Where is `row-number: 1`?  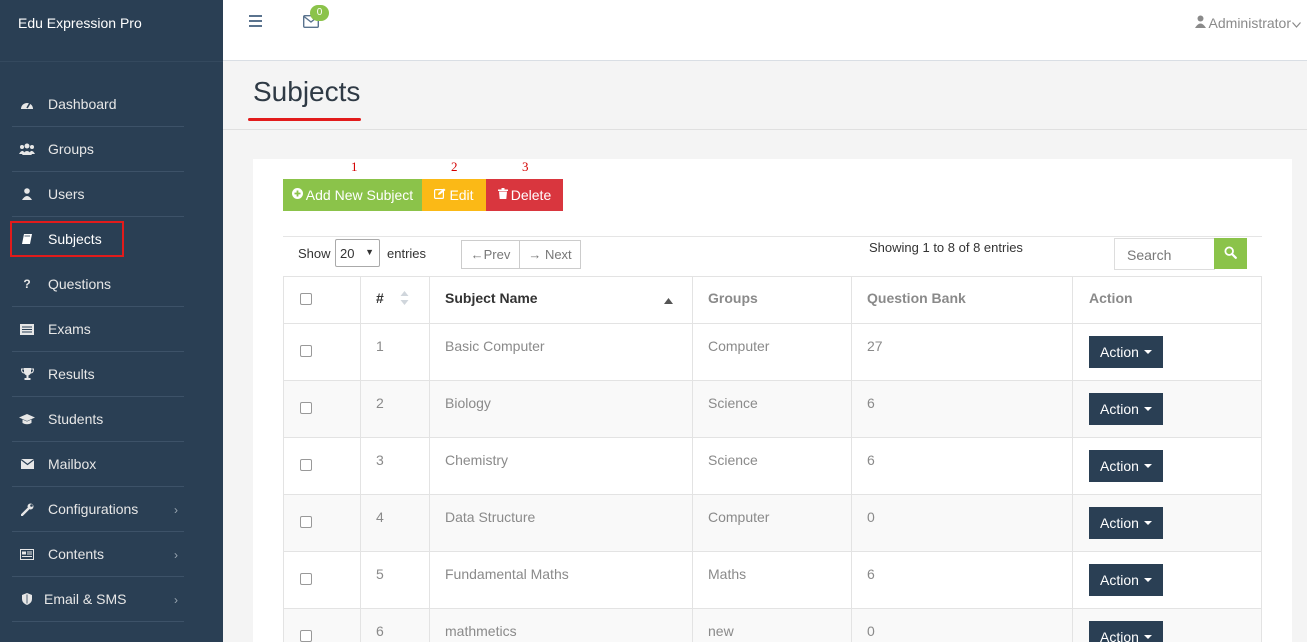
row-number: 1 is located at coordinates (380, 346).